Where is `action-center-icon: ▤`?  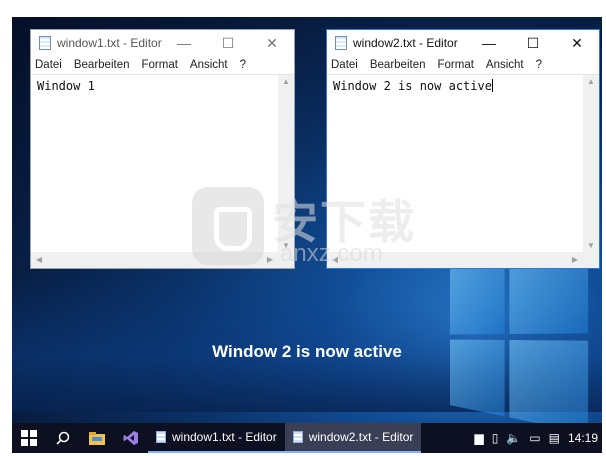 action-center-icon: ▤ is located at coordinates (554, 438).